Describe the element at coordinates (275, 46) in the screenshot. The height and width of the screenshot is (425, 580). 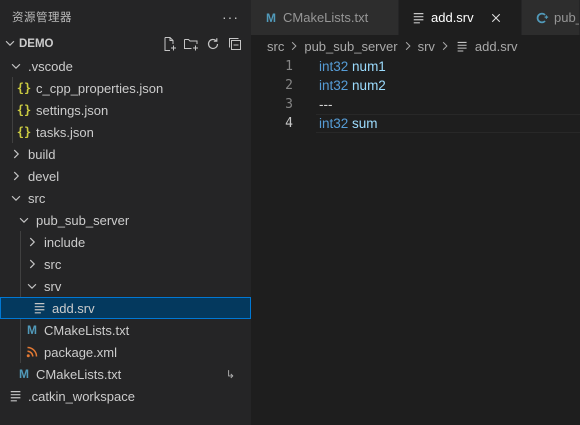
I see `breadcrumb-item: src` at that location.